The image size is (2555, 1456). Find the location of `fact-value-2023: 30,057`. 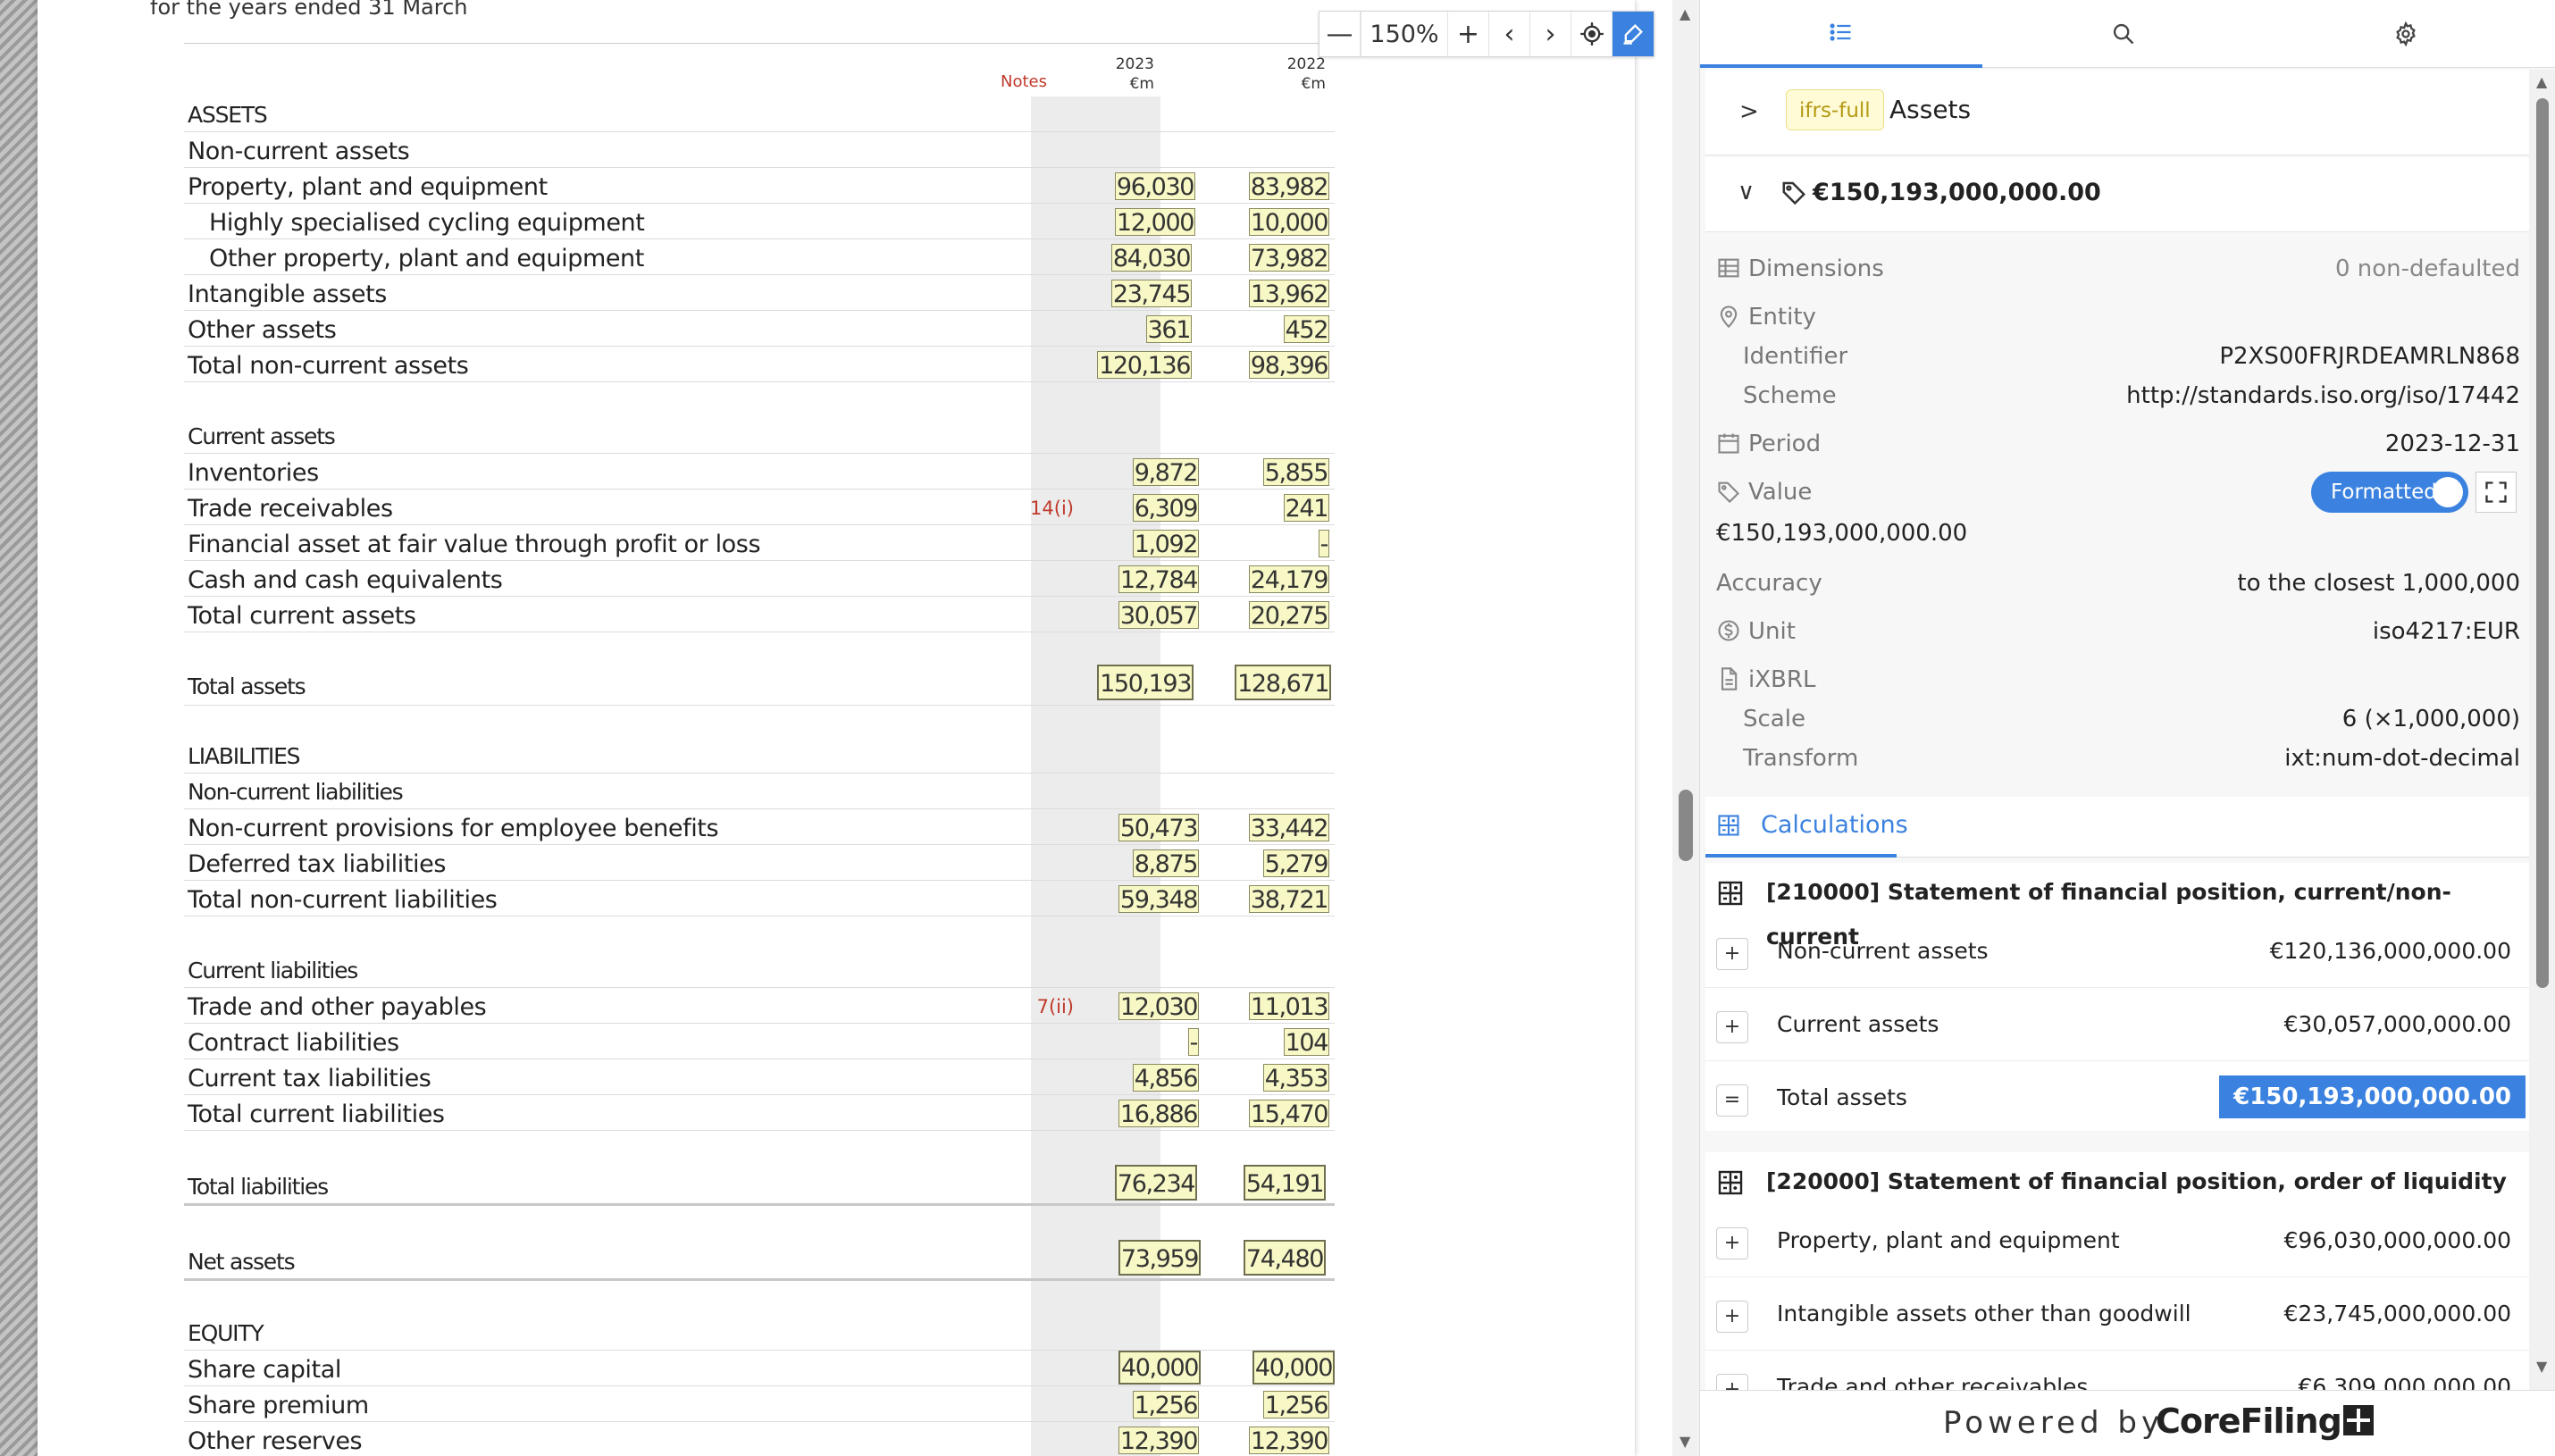

fact-value-2023: 30,057 is located at coordinates (1158, 615).